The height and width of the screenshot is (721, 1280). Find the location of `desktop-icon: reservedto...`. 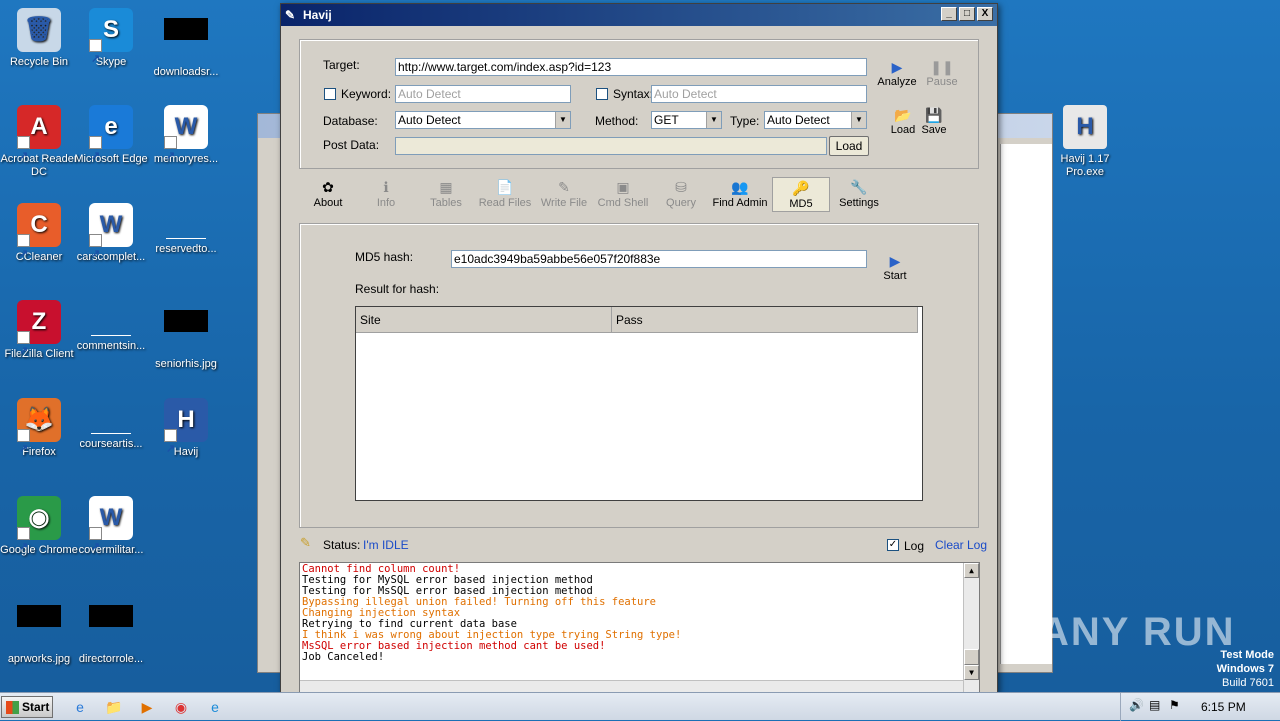

desktop-icon: reservedto... is located at coordinates (186, 229).